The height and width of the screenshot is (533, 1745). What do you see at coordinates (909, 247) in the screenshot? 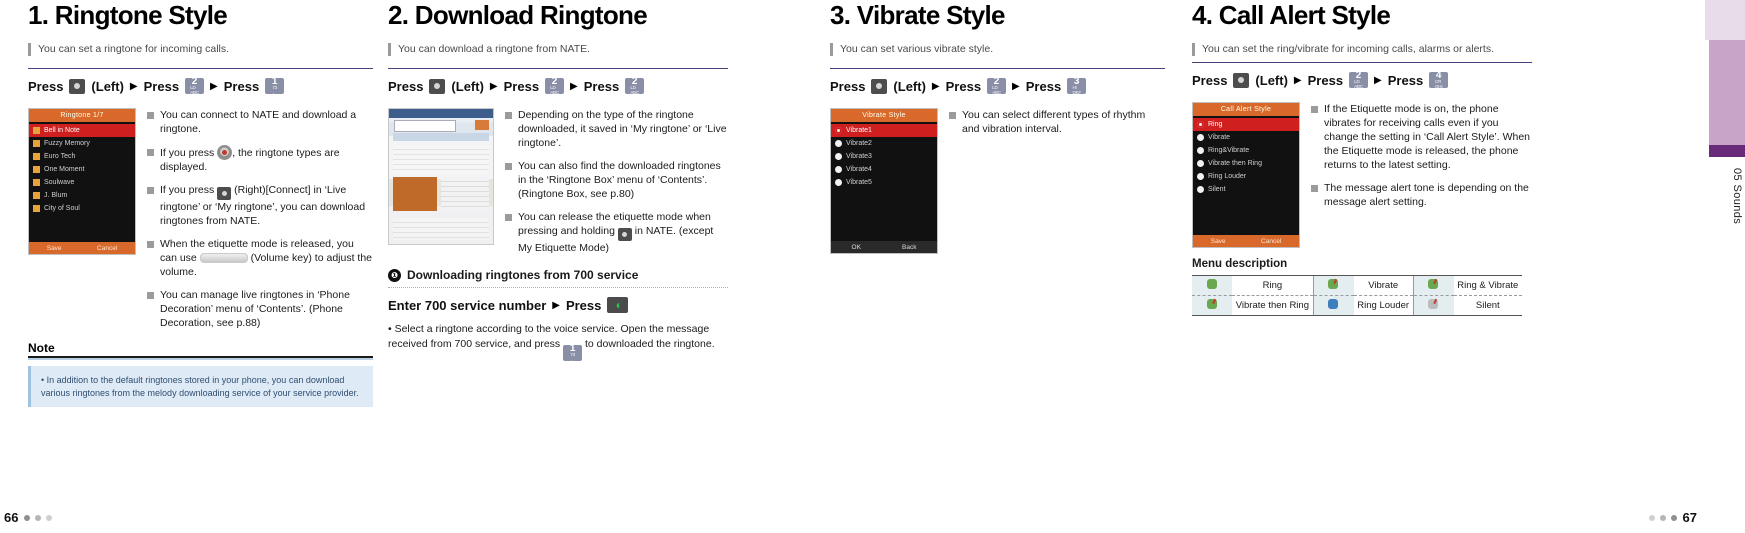
I see `phone-softkey-right: Back` at bounding box center [909, 247].